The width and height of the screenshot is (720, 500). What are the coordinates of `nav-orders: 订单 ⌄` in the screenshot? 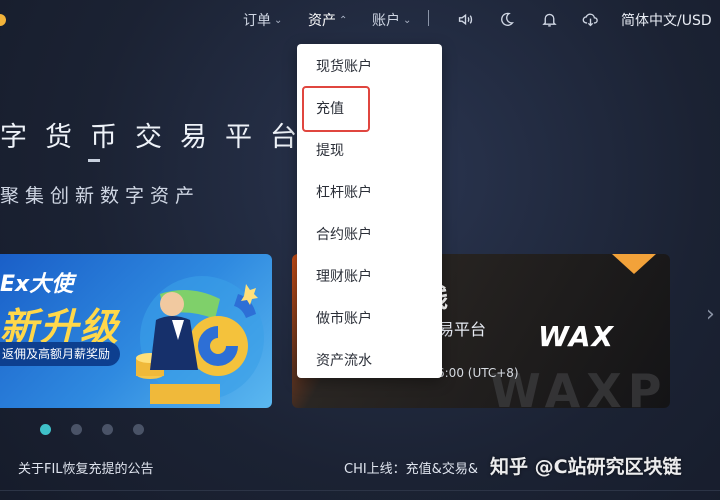 It's located at (262, 20).